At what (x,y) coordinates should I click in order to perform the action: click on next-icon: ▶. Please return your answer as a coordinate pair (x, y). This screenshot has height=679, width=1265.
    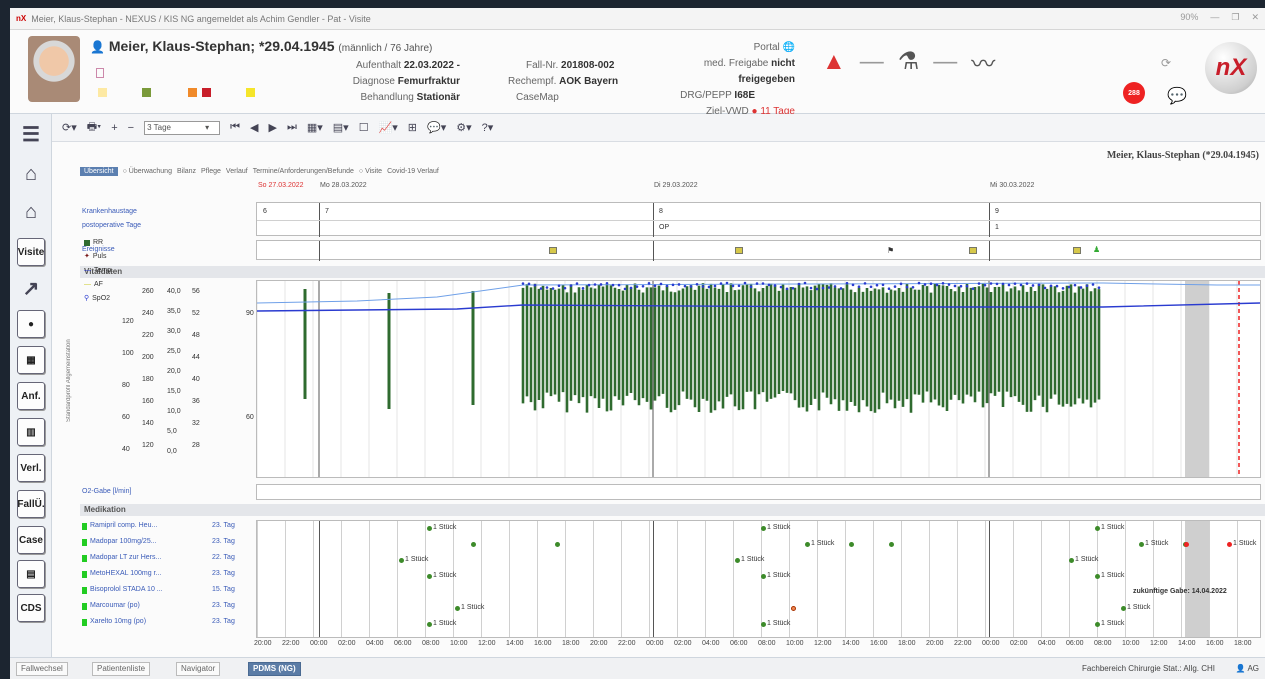
    Looking at the image, I should click on (272, 127).